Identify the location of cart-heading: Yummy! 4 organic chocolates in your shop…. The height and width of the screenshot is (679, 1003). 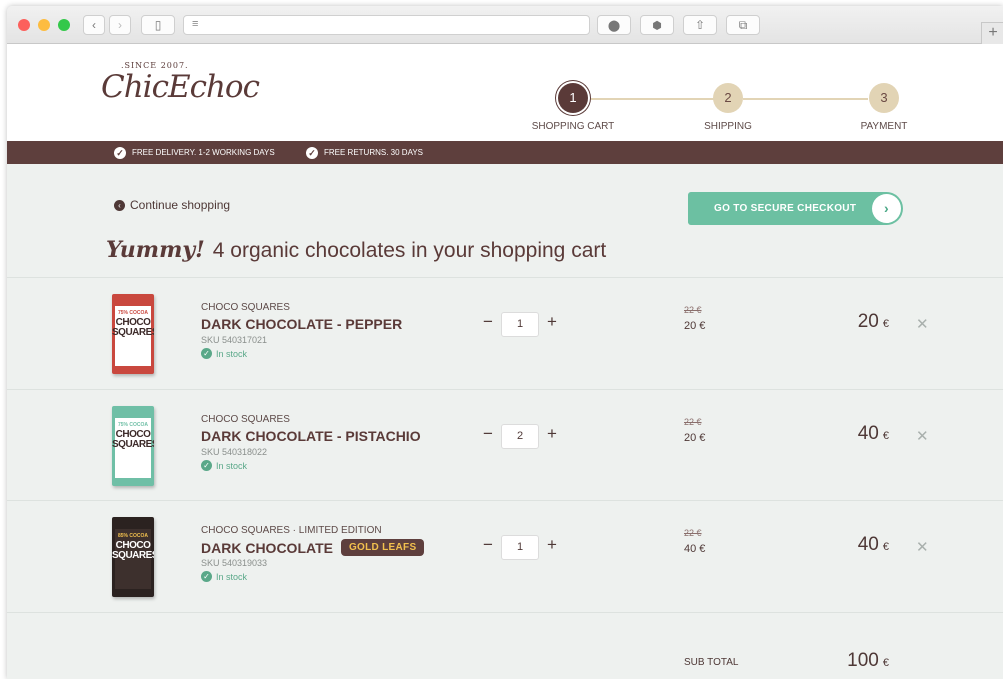
(356, 250).